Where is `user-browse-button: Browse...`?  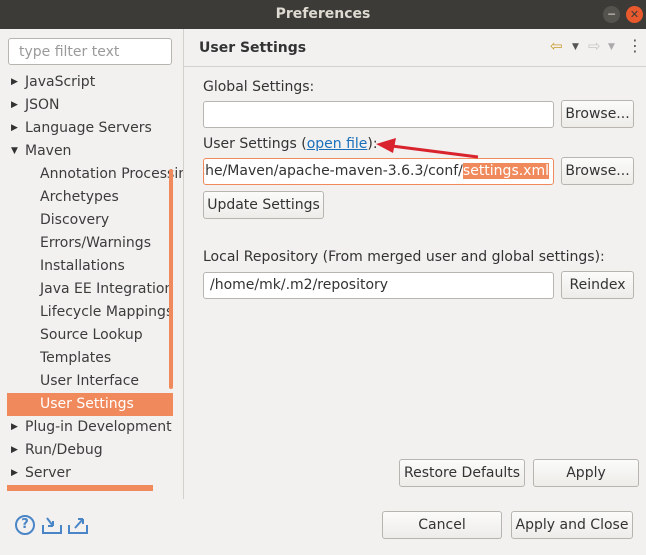 user-browse-button: Browse... is located at coordinates (597, 171).